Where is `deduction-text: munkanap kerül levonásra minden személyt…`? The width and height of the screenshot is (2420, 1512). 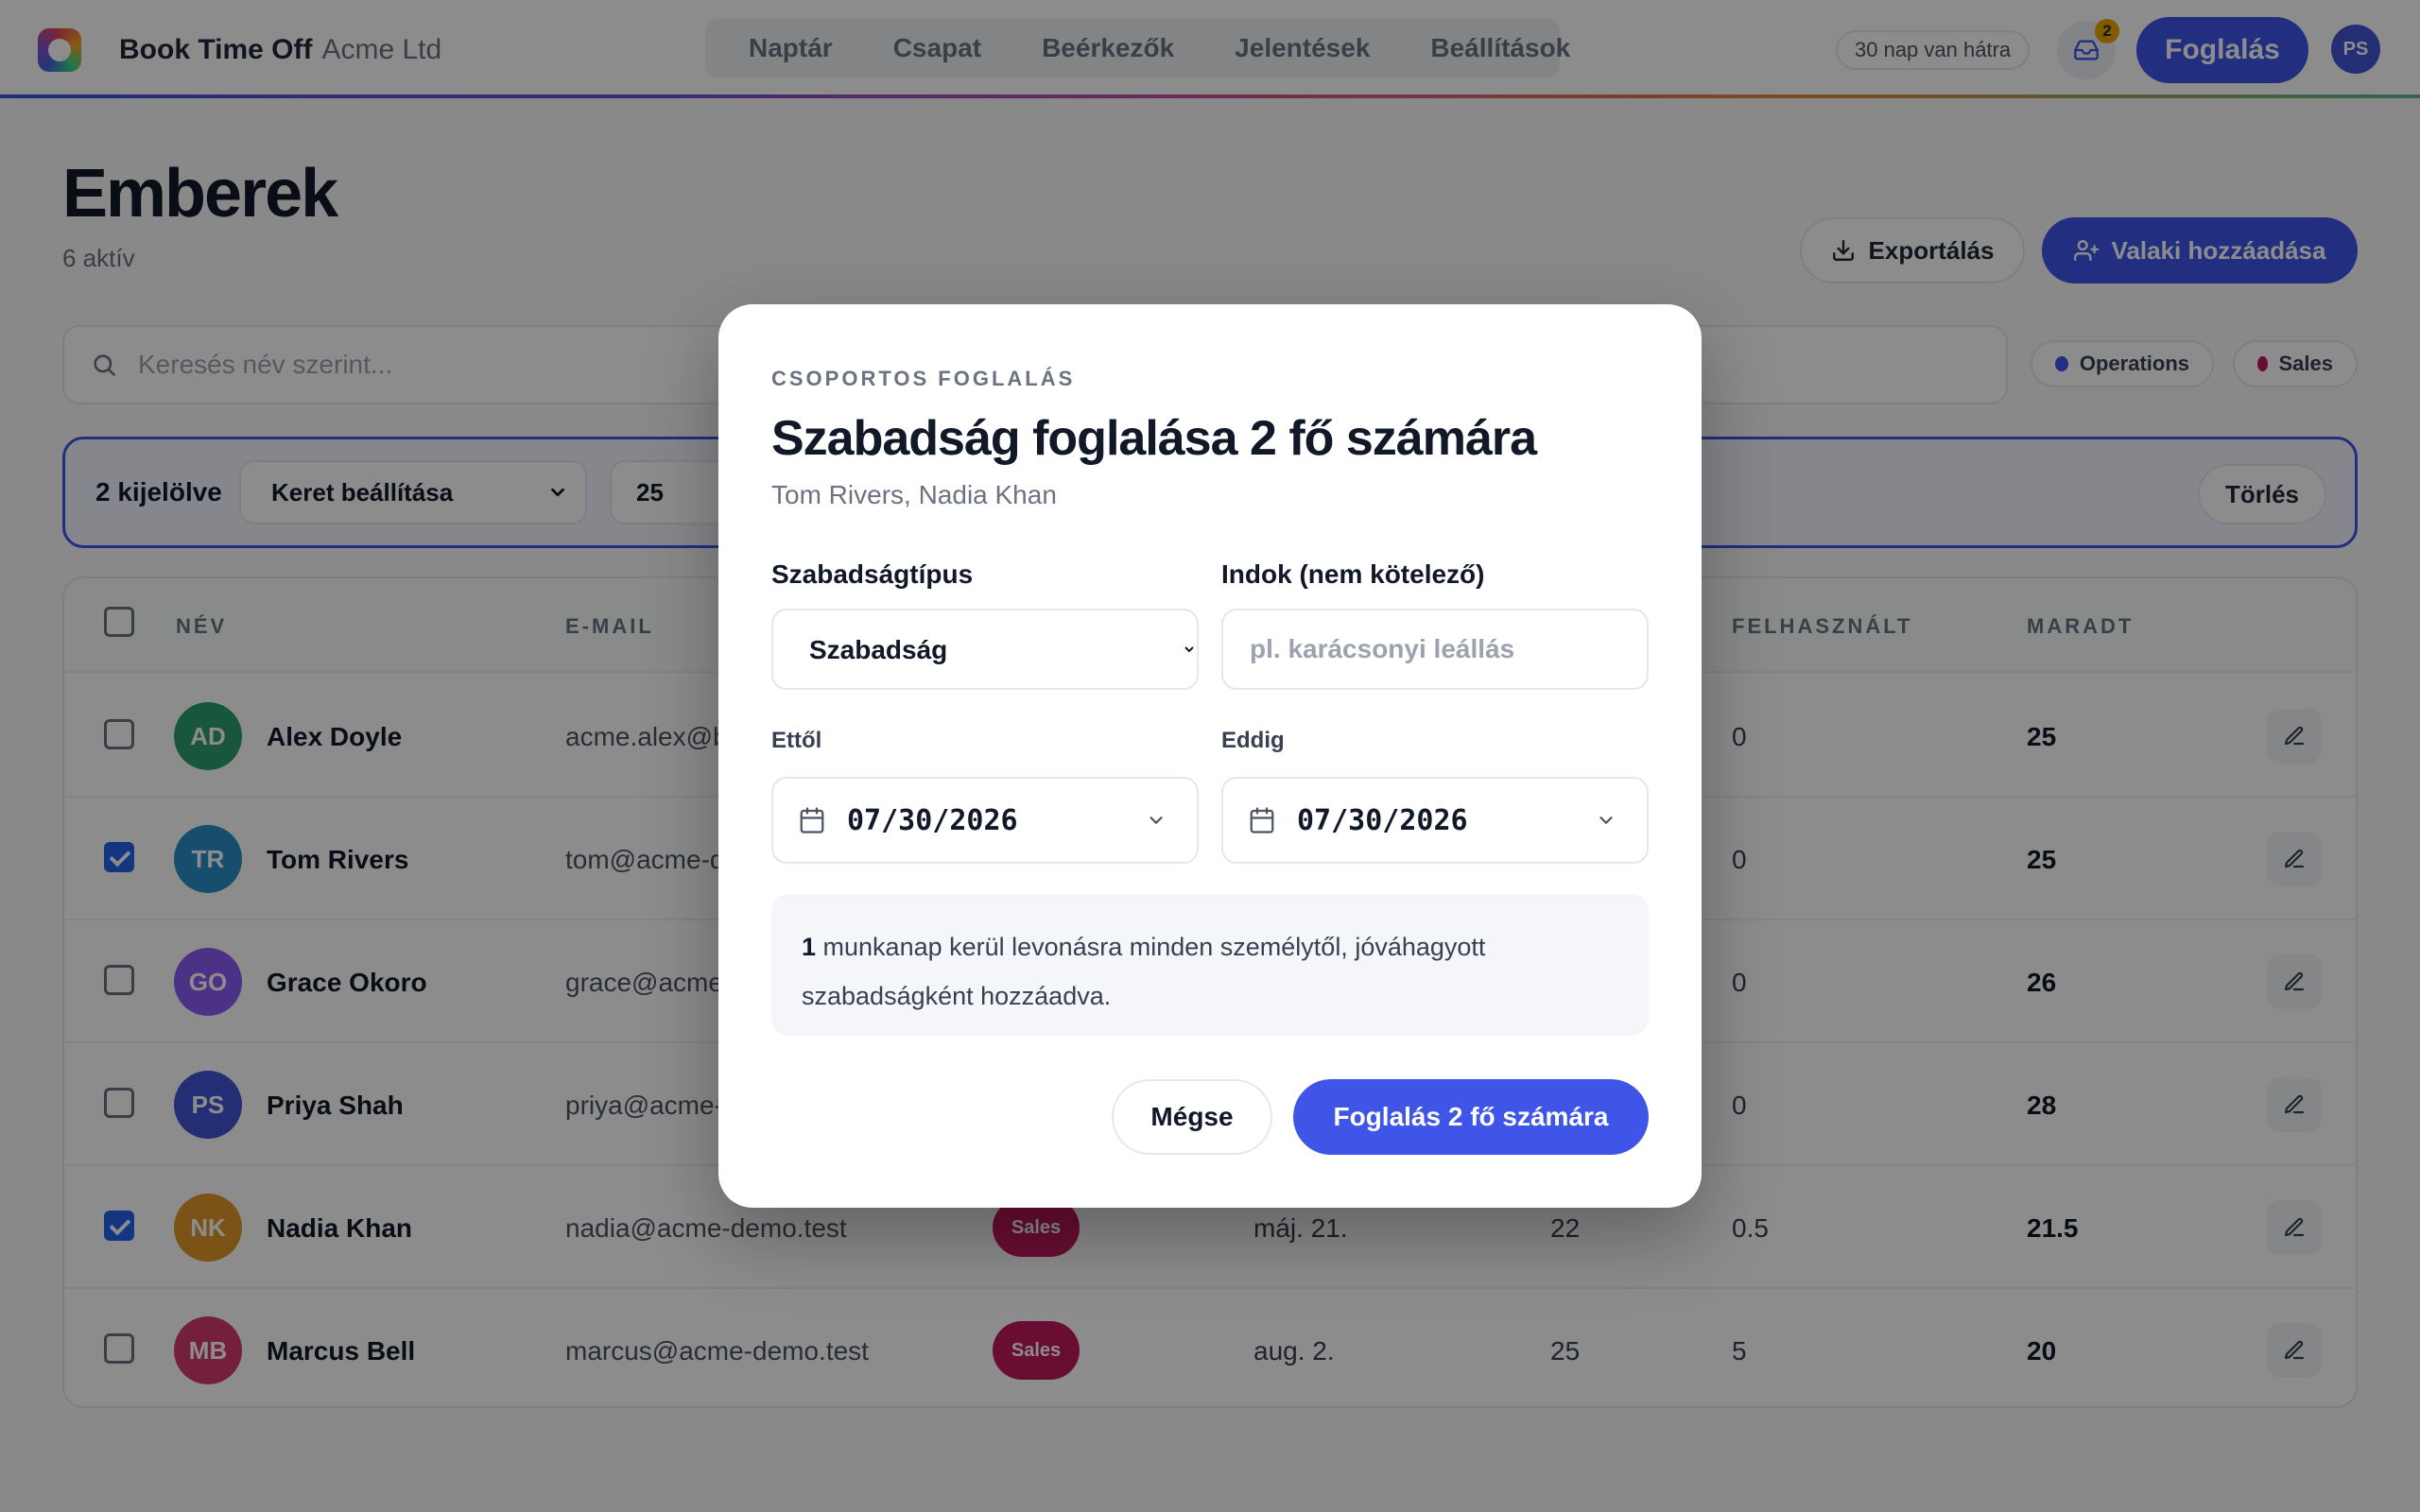 deduction-text: munkanap kerül levonásra minden személyt… is located at coordinates (1144, 971).